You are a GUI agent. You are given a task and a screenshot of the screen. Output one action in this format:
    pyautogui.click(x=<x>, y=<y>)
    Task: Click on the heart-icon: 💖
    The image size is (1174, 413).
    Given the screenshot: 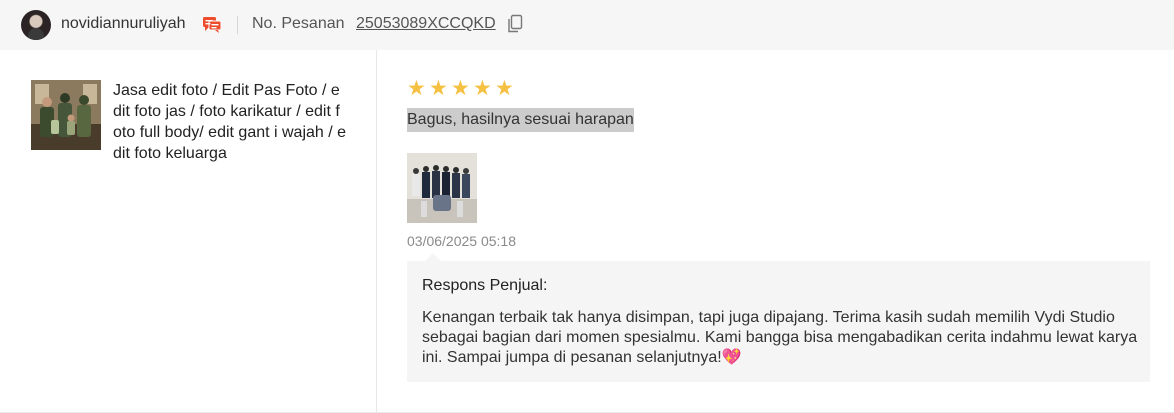 What is the action you would take?
    pyautogui.click(x=731, y=357)
    